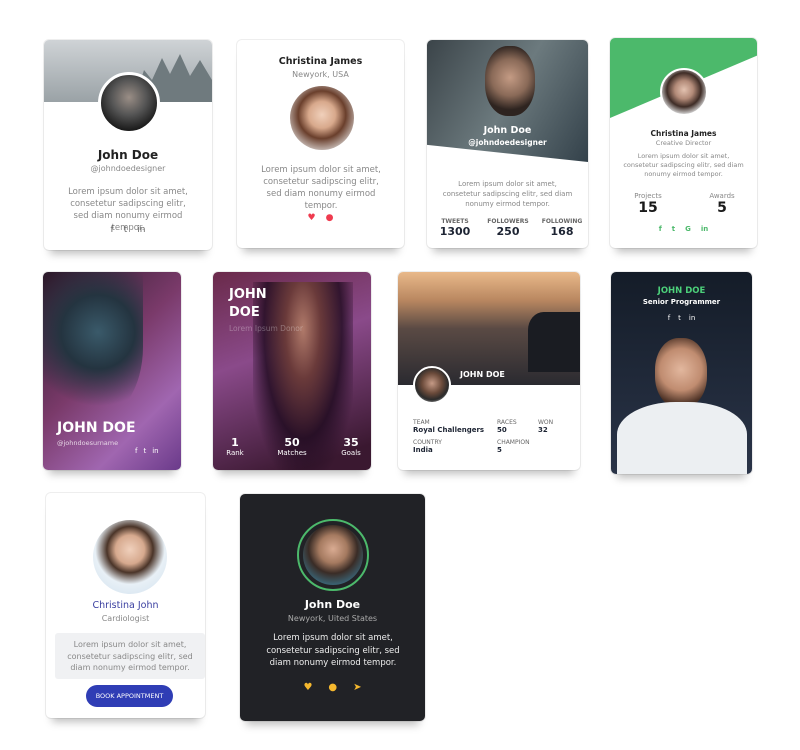 The height and width of the screenshot is (750, 800). What do you see at coordinates (507, 426) in the screenshot?
I see `field-races: RACES 50` at bounding box center [507, 426].